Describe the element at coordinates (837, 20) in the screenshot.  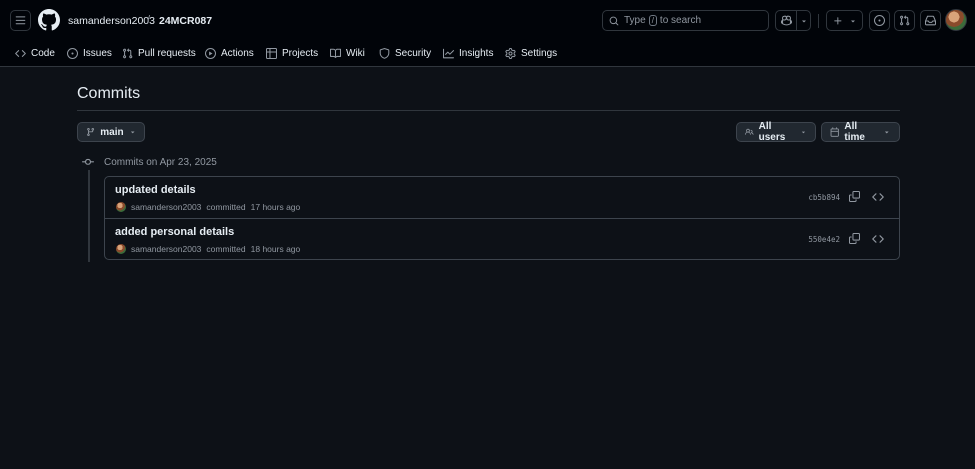
I see `plus-icon` at that location.